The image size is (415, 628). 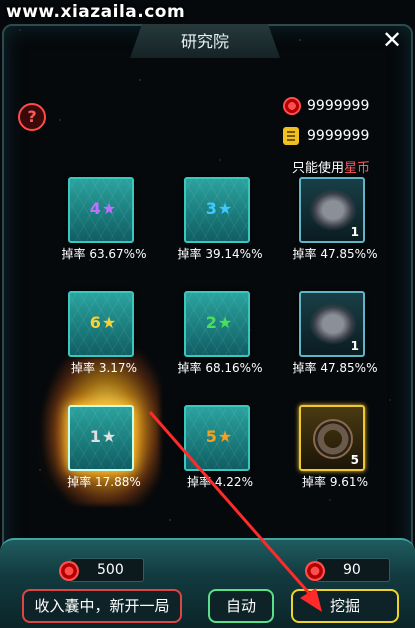 What do you see at coordinates (211, 436) in the screenshot?
I see `star-level-number: 5` at bounding box center [211, 436].